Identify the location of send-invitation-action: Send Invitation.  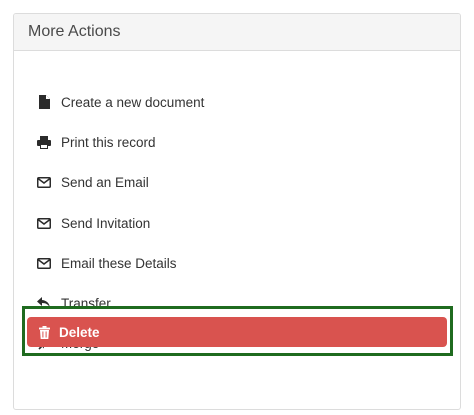
(93, 223).